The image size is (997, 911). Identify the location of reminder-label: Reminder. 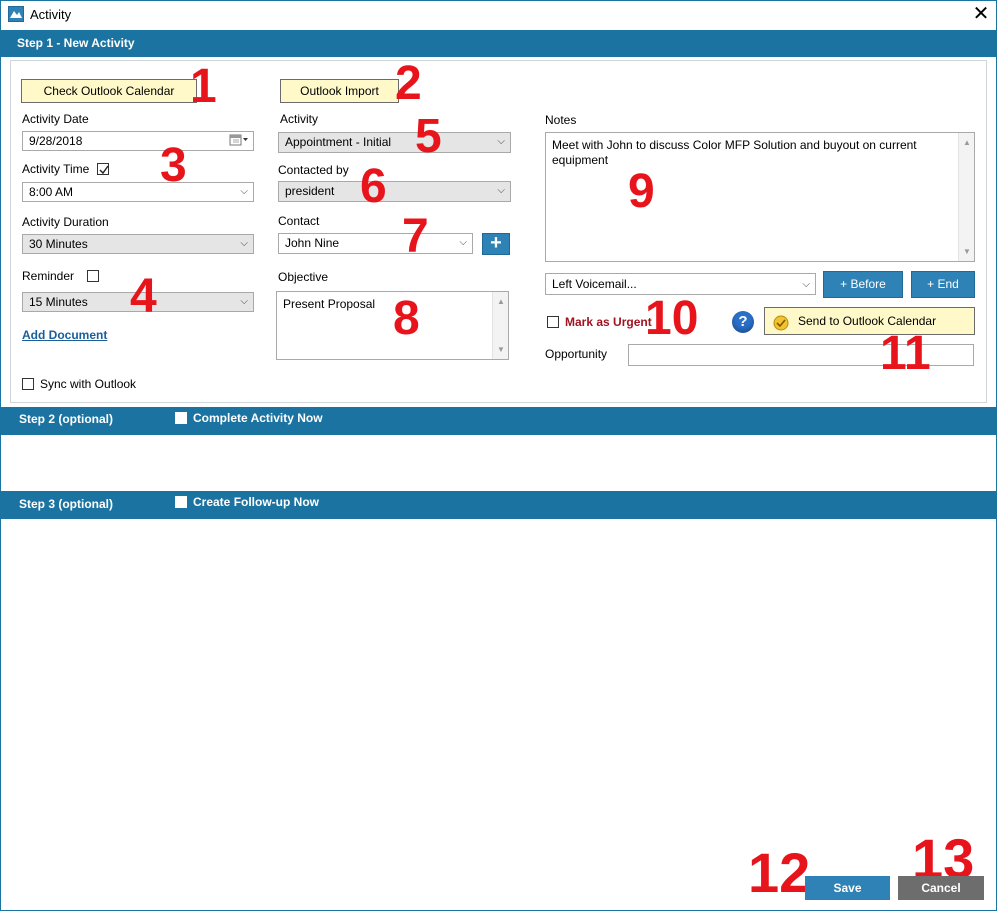
(48, 276).